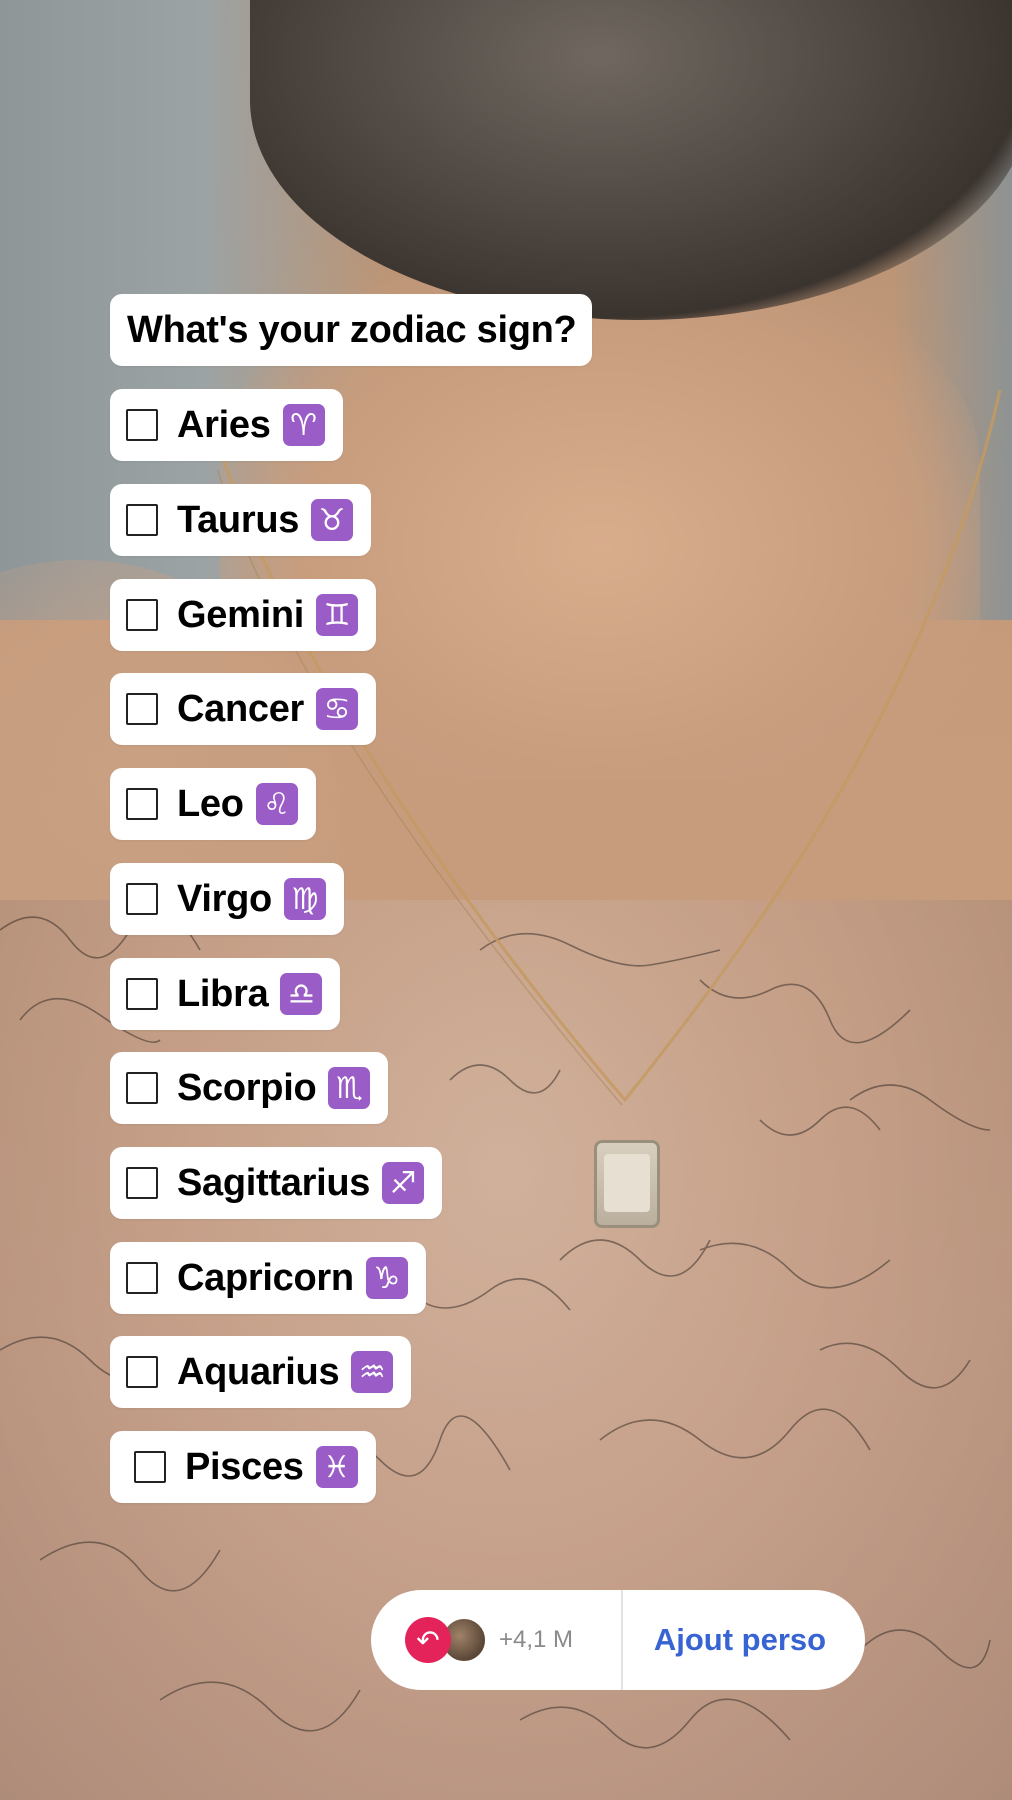 The width and height of the screenshot is (1012, 1800). I want to click on option-scorpio: Scorpio ♏, so click(249, 1088).